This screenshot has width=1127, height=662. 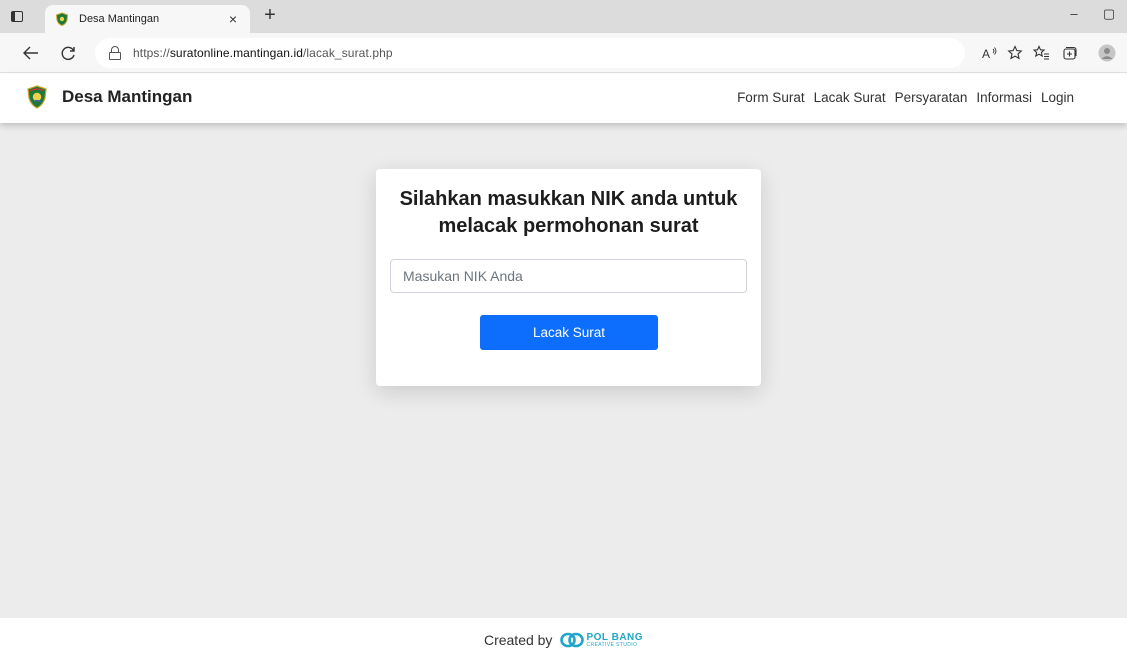 I want to click on browser-tab-strip: Desa Mantingan × + – ▢, so click(x=563, y=16).